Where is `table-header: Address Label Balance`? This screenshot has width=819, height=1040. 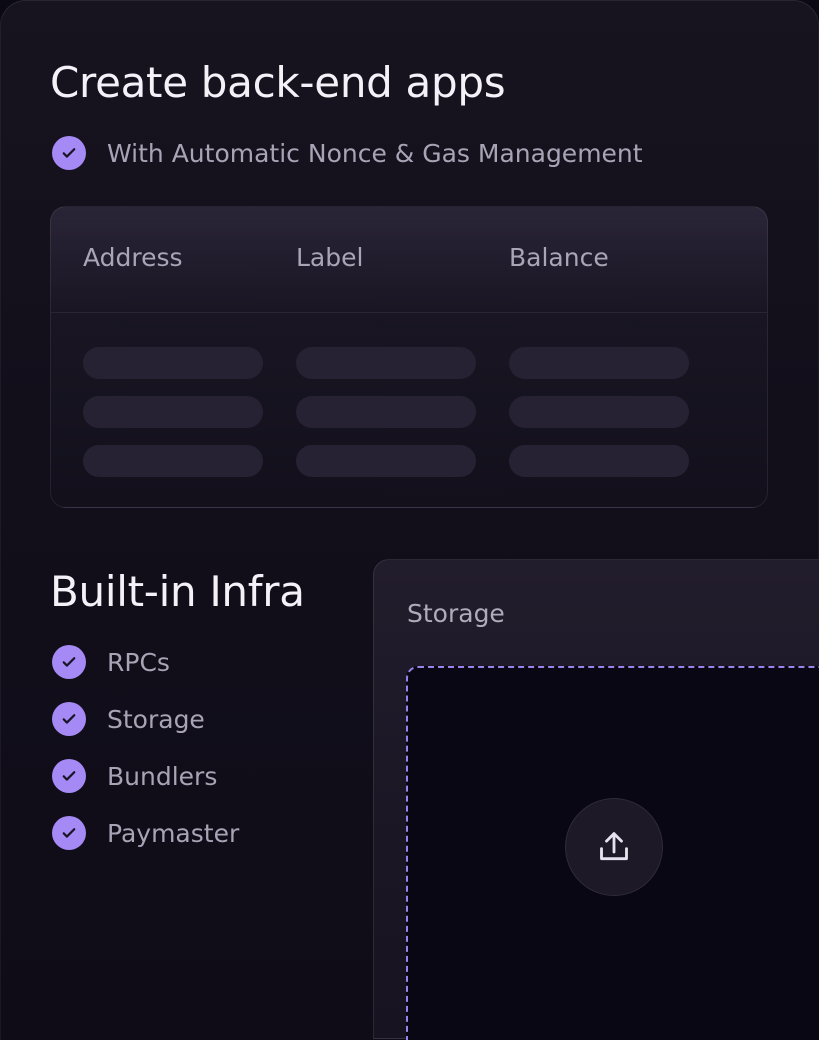 table-header: Address Label Balance is located at coordinates (409, 260).